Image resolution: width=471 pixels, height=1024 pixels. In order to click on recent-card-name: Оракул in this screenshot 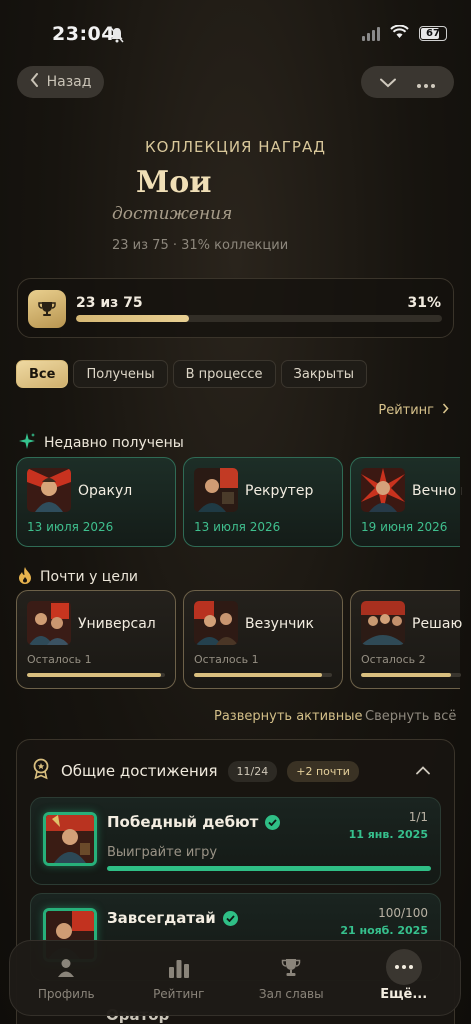, I will do `click(105, 491)`.